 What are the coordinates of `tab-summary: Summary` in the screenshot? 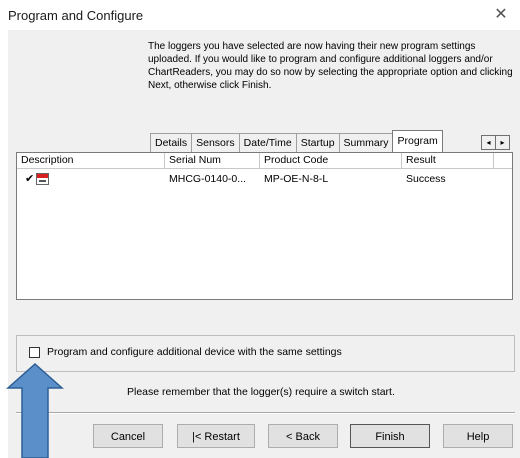 It's located at (366, 142).